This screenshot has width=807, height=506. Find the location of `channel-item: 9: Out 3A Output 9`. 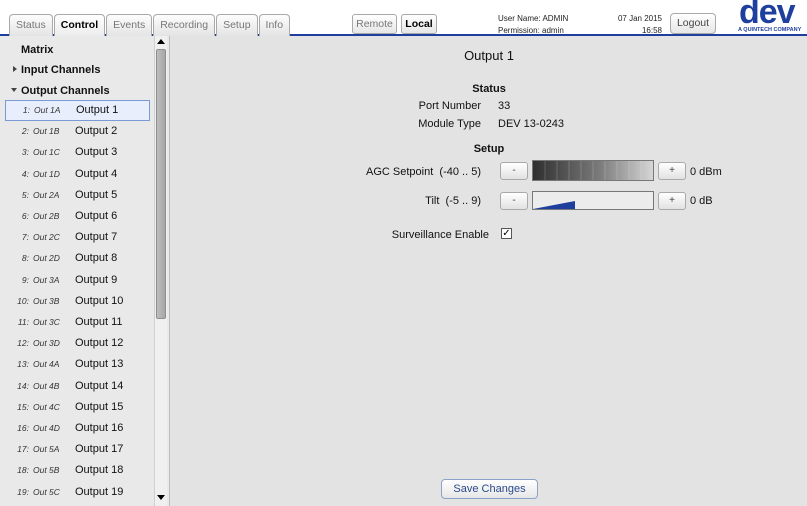

channel-item: 9: Out 3A Output 9 is located at coordinates (77, 280).